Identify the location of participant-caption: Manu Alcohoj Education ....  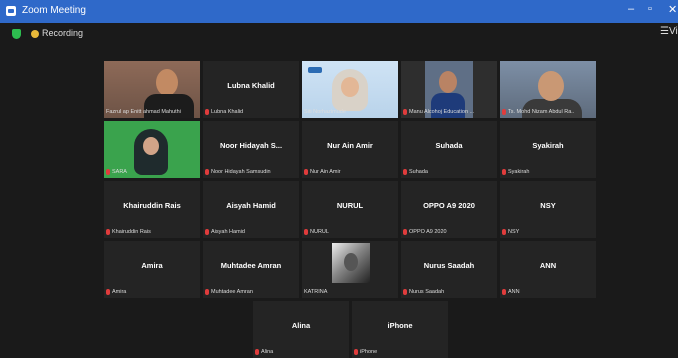
(449, 112).